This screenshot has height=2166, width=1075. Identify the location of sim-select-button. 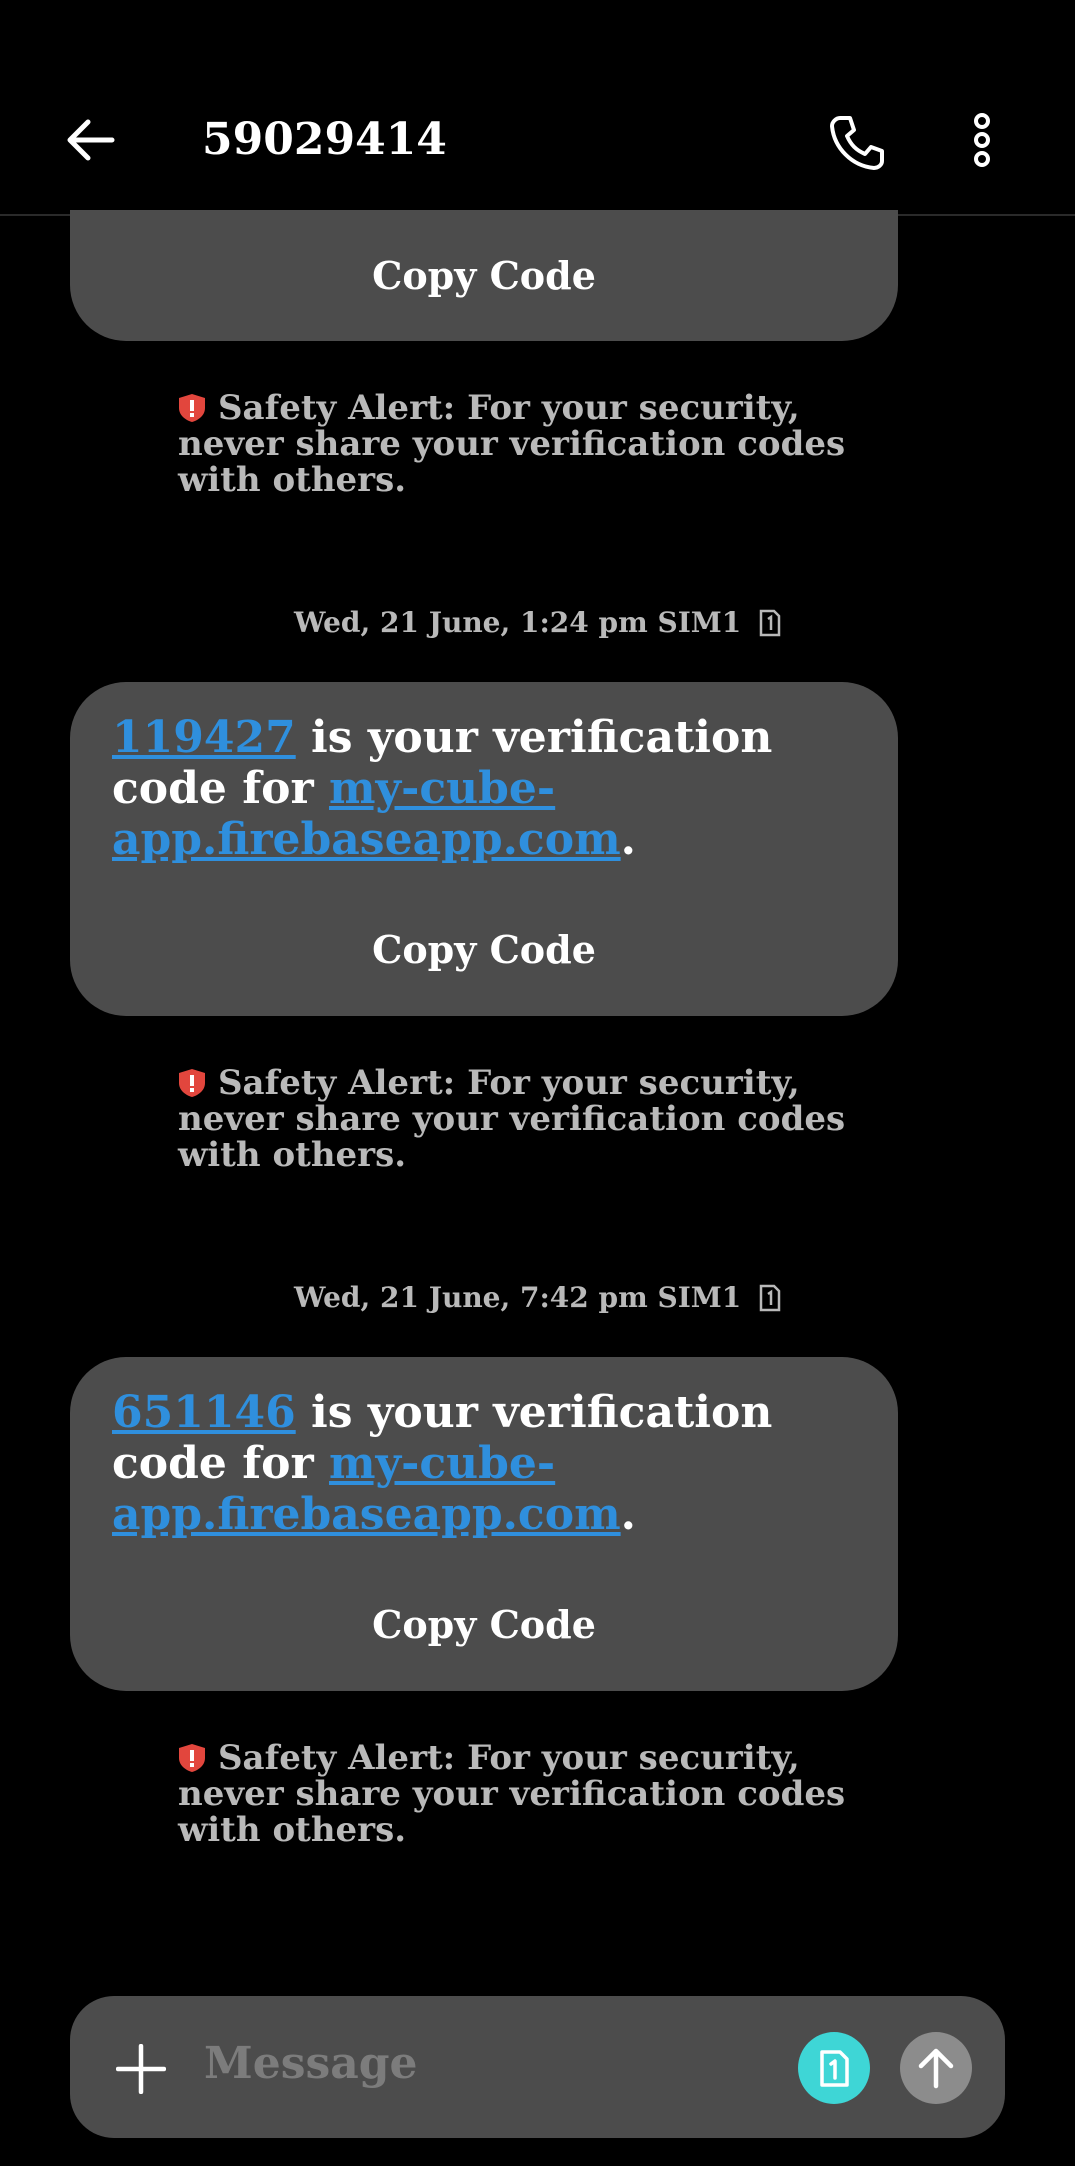
(834, 2068).